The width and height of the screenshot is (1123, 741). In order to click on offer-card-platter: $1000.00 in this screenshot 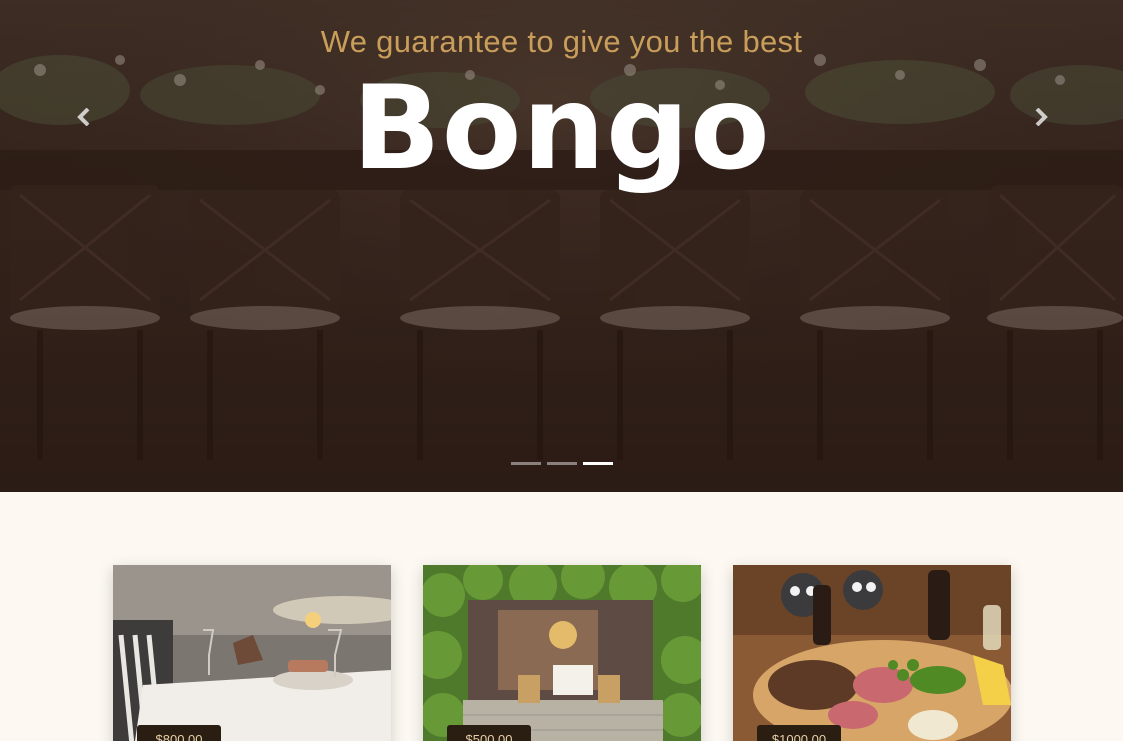, I will do `click(872, 653)`.